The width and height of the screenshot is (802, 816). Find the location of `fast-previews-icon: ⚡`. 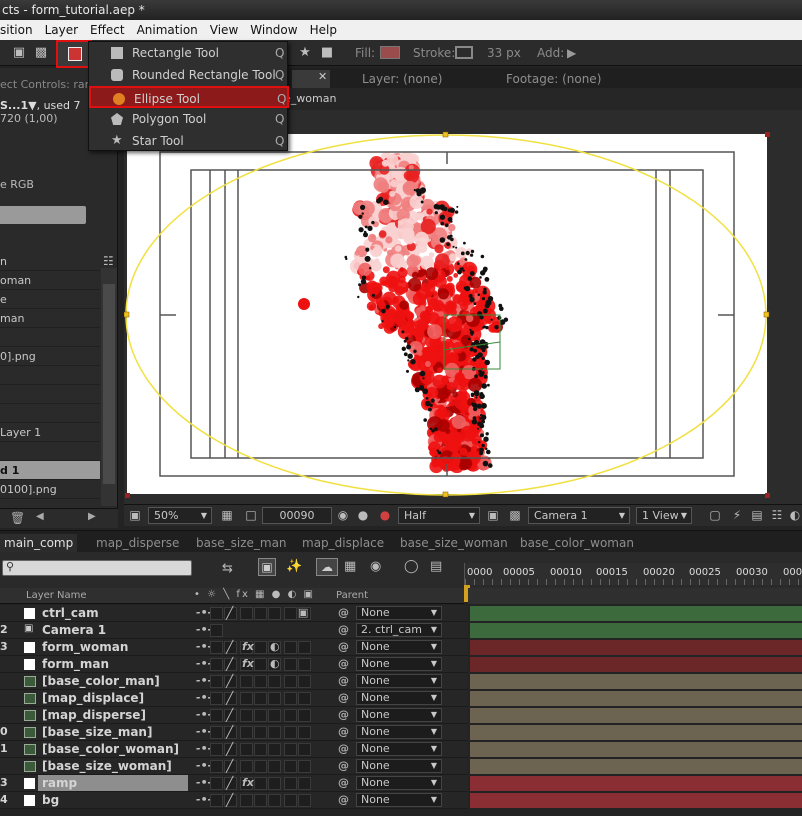

fast-previews-icon: ⚡ is located at coordinates (737, 515).